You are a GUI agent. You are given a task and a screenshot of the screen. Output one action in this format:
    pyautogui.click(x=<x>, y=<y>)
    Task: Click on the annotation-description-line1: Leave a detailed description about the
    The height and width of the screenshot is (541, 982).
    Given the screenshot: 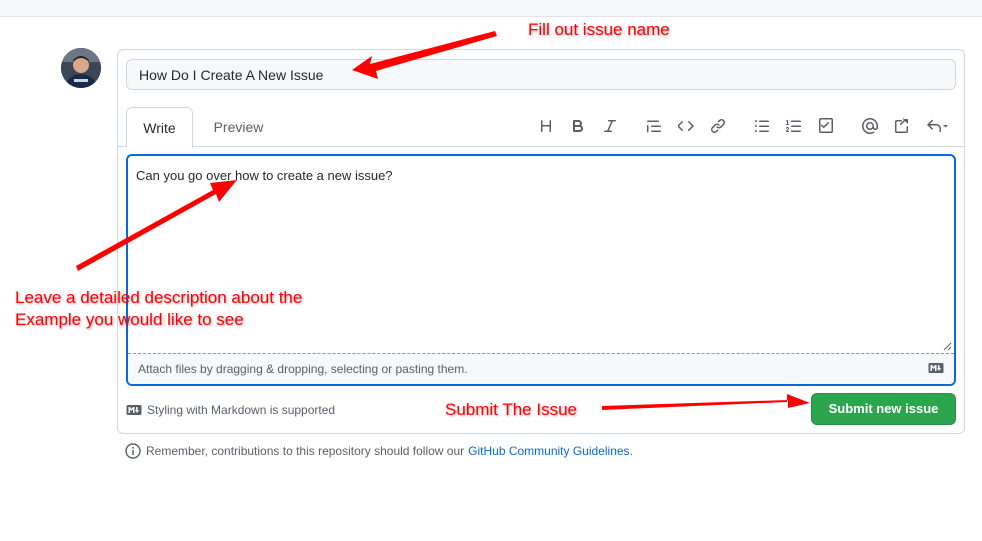 What is the action you would take?
    pyautogui.click(x=159, y=297)
    